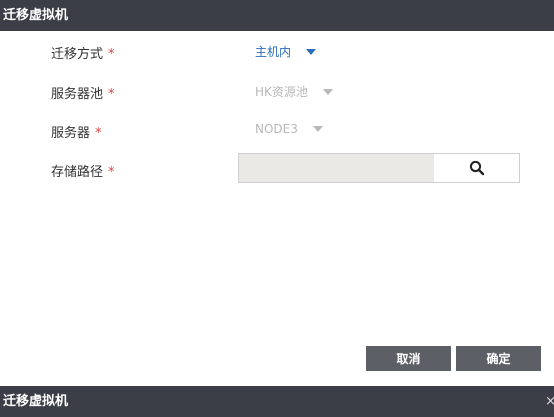 The height and width of the screenshot is (417, 554). I want to click on close-icon: ×, so click(549, 401).